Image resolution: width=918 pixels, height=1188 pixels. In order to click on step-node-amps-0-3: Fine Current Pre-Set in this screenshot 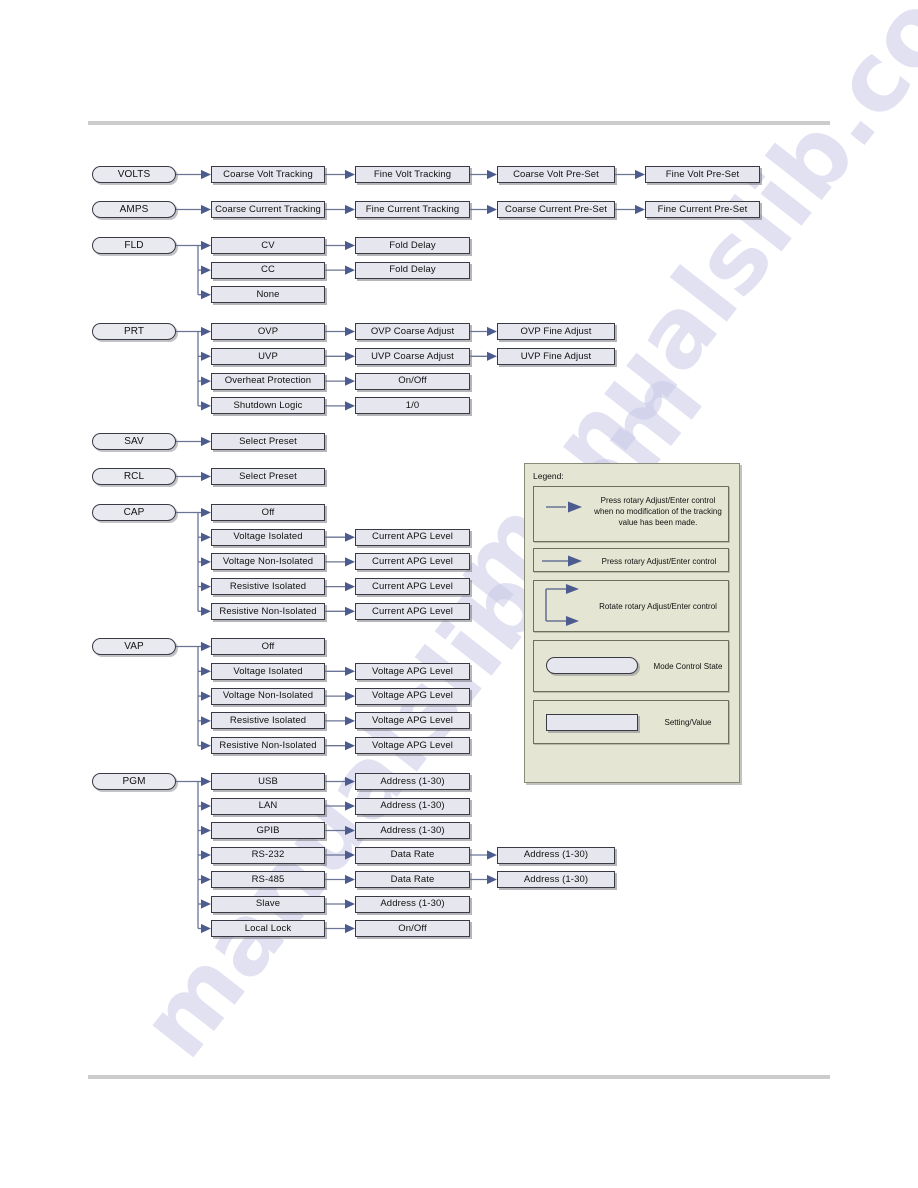, I will do `click(702, 209)`.